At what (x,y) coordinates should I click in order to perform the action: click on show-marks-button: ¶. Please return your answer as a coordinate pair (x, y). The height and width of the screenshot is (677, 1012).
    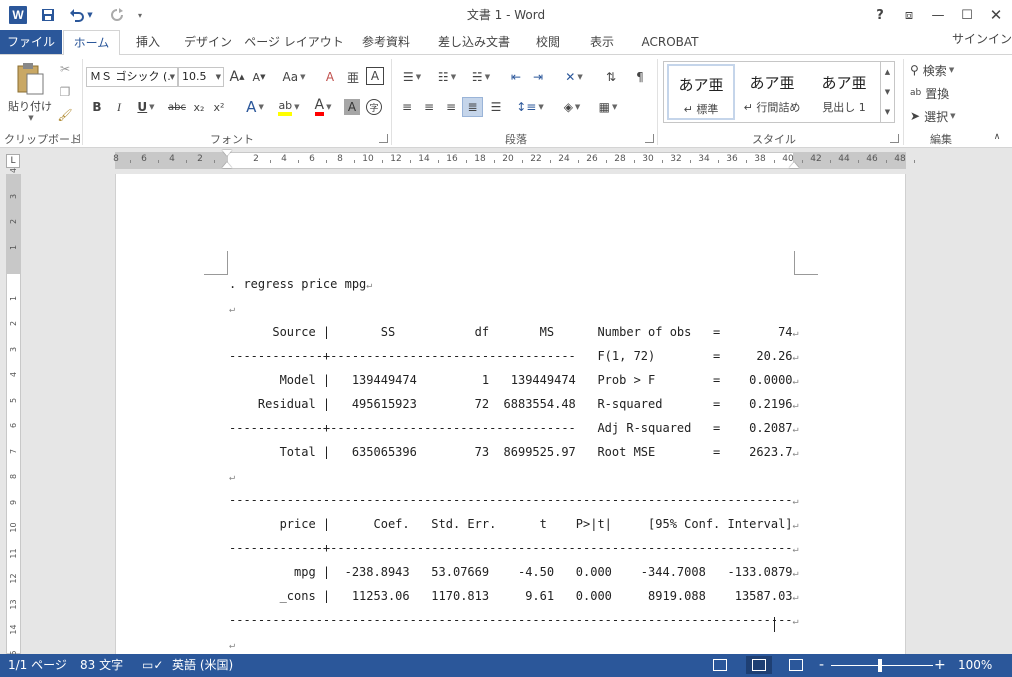
    Looking at the image, I should click on (640, 77).